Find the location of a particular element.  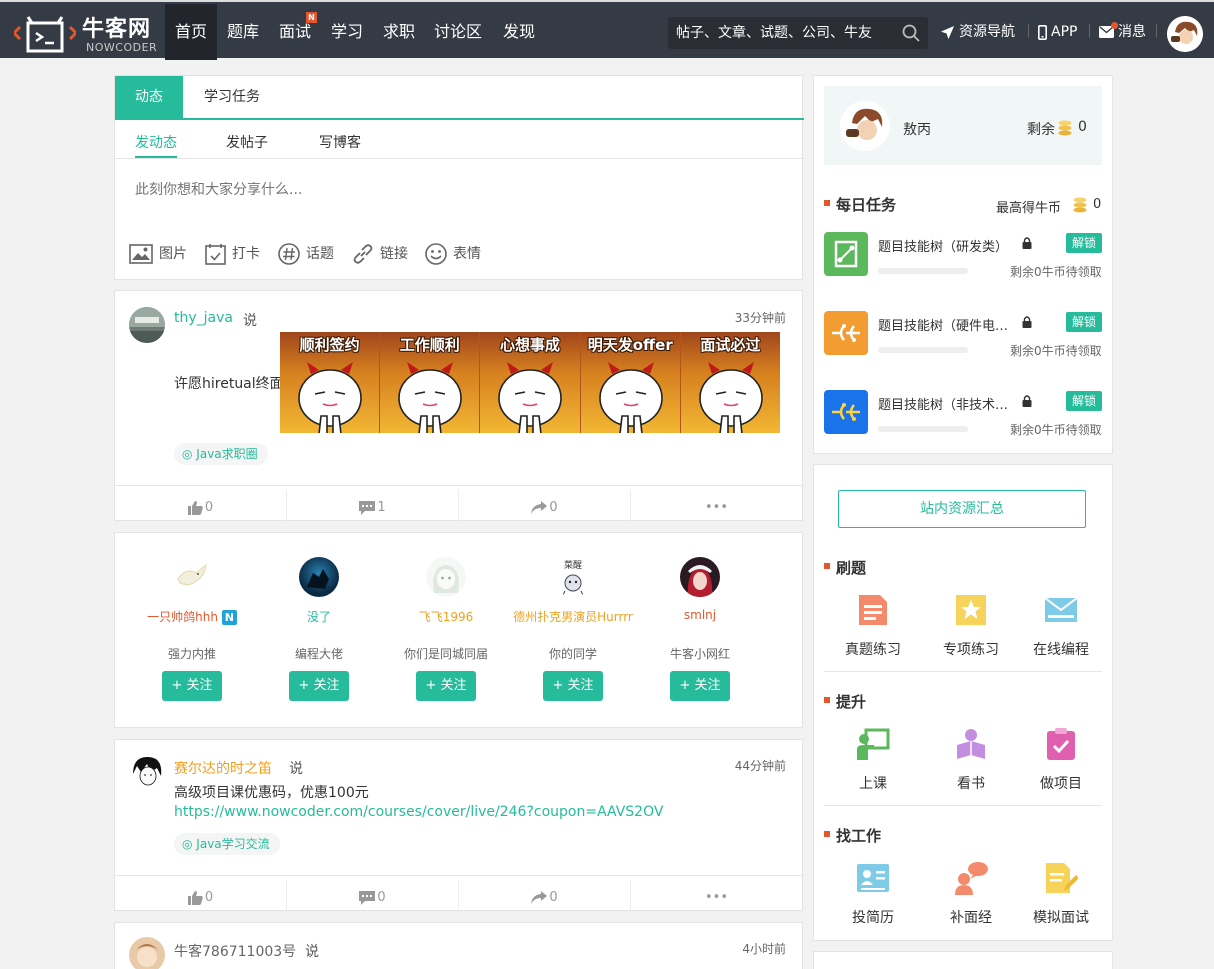

recommended-user-name: 飞飞1996 is located at coordinates (446, 616).